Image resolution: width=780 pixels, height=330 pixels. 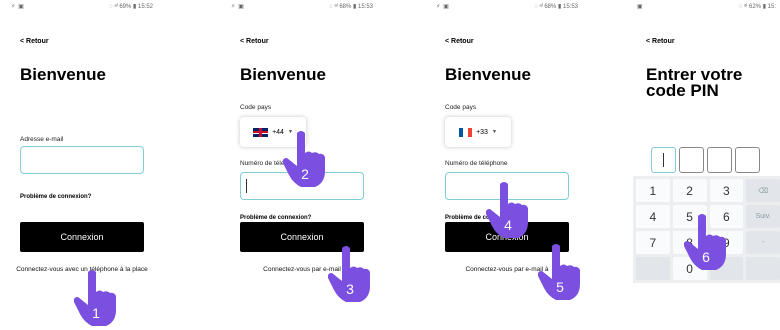 I want to click on step-number: 6, so click(x=706, y=257).